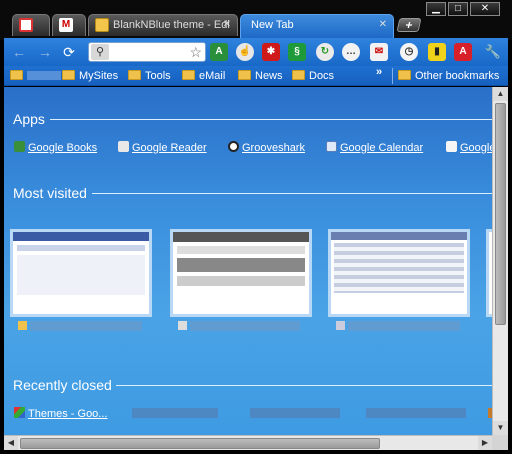 The image size is (512, 454). I want to click on horizontal-scroll-thumb, so click(200, 443).